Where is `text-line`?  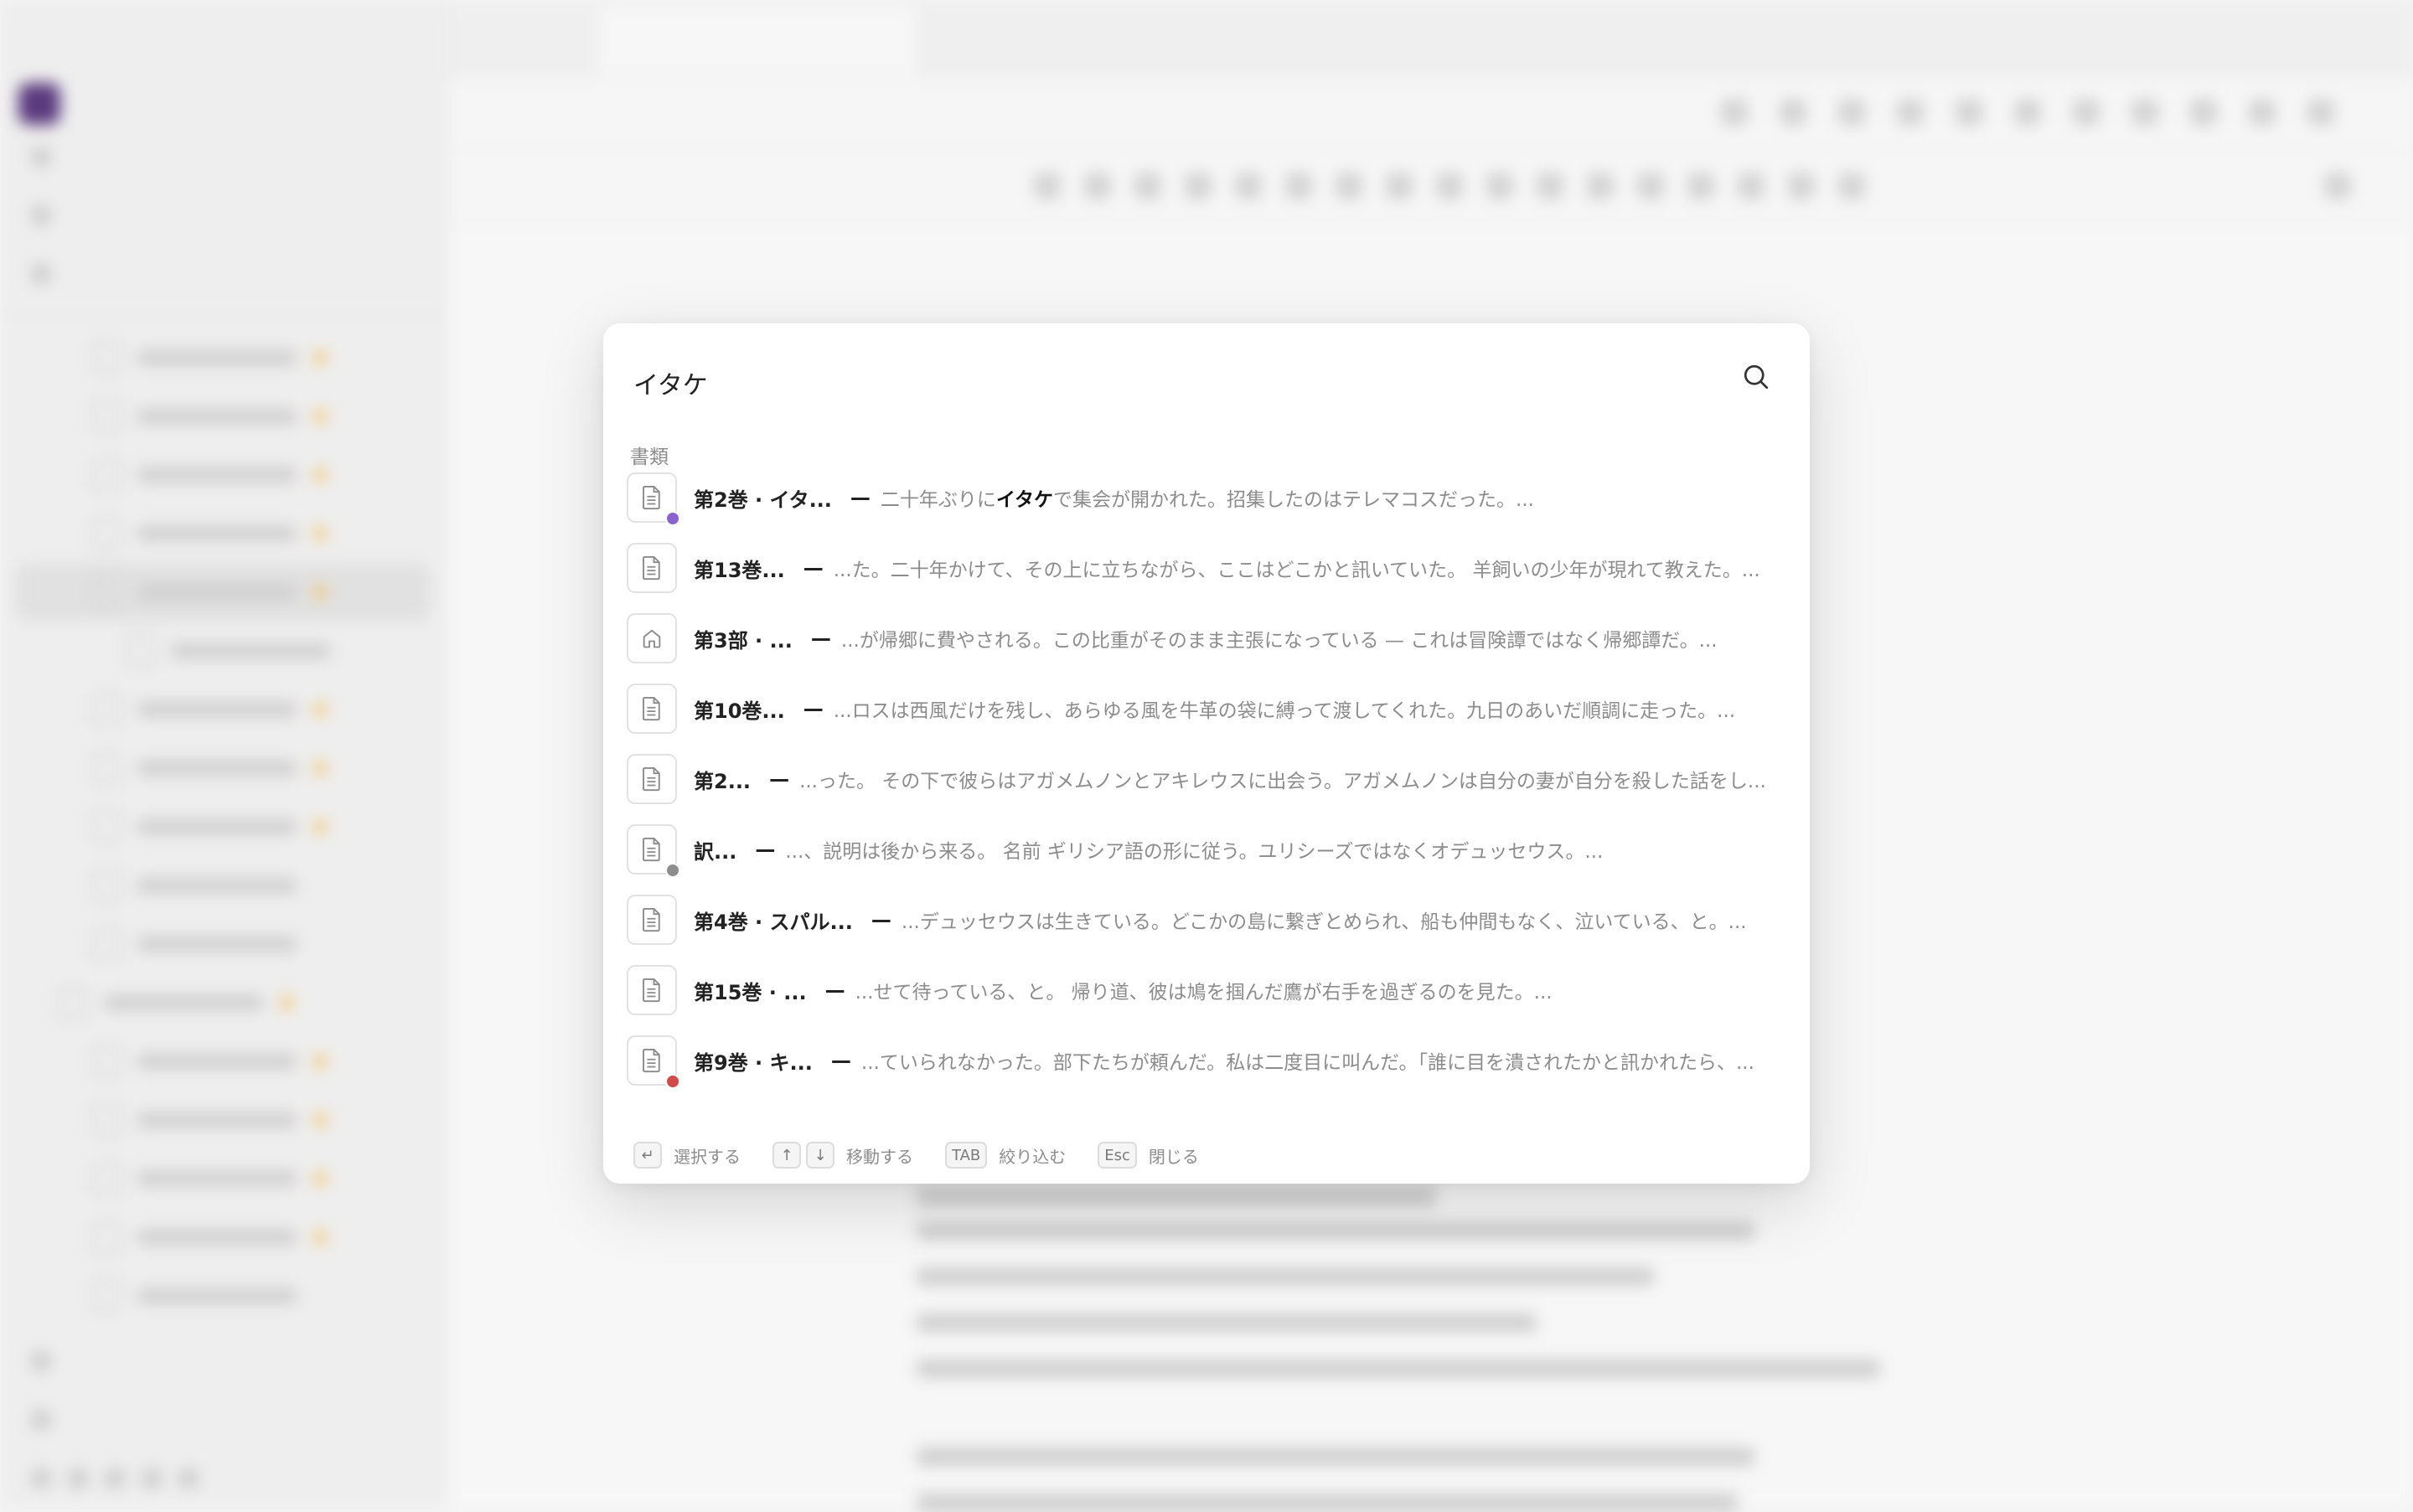
text-line is located at coordinates (1335, 1230).